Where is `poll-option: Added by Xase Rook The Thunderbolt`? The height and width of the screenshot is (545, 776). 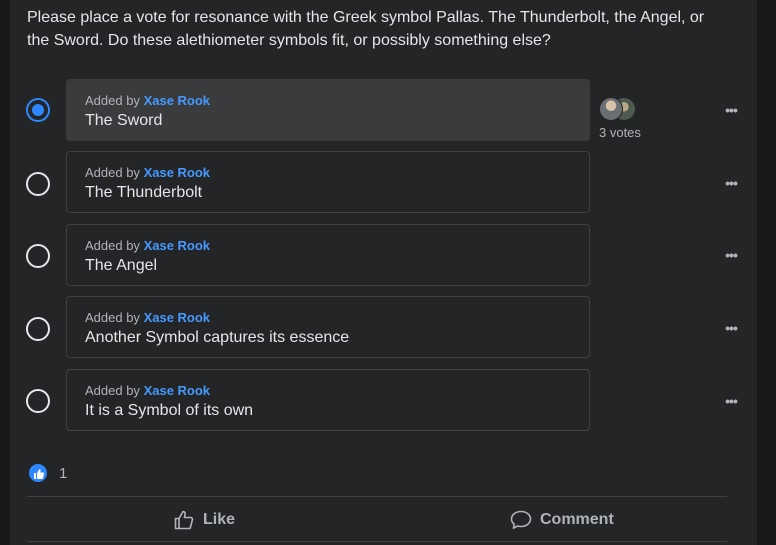
poll-option: Added by Xase Rook The Thunderbolt is located at coordinates (328, 182).